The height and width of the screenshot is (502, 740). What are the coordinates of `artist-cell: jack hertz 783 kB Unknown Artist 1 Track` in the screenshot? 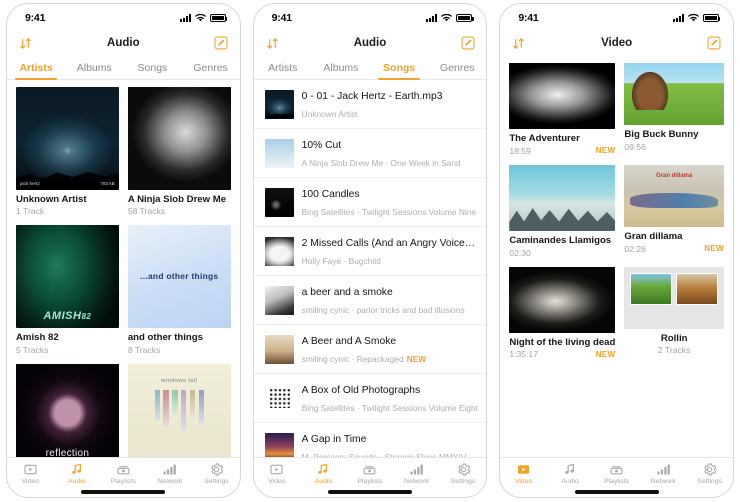 It's located at (67, 151).